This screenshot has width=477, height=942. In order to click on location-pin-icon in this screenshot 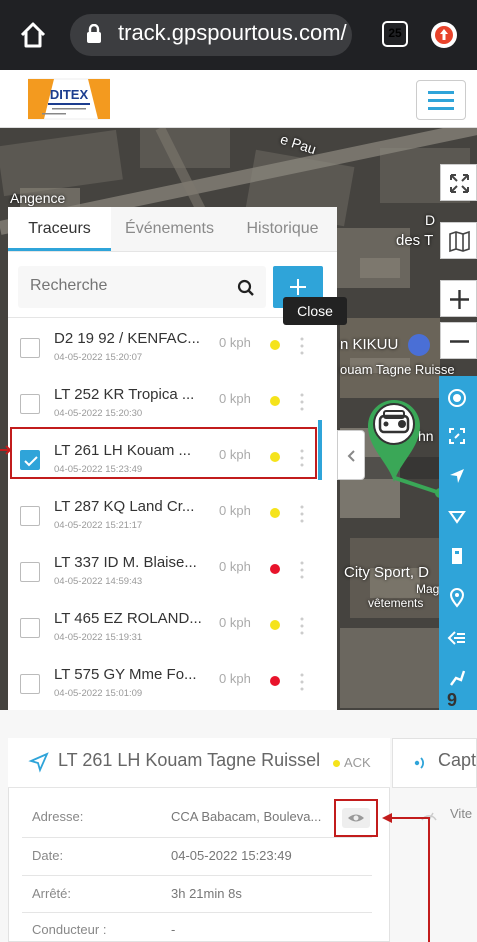, I will do `click(457, 598)`.